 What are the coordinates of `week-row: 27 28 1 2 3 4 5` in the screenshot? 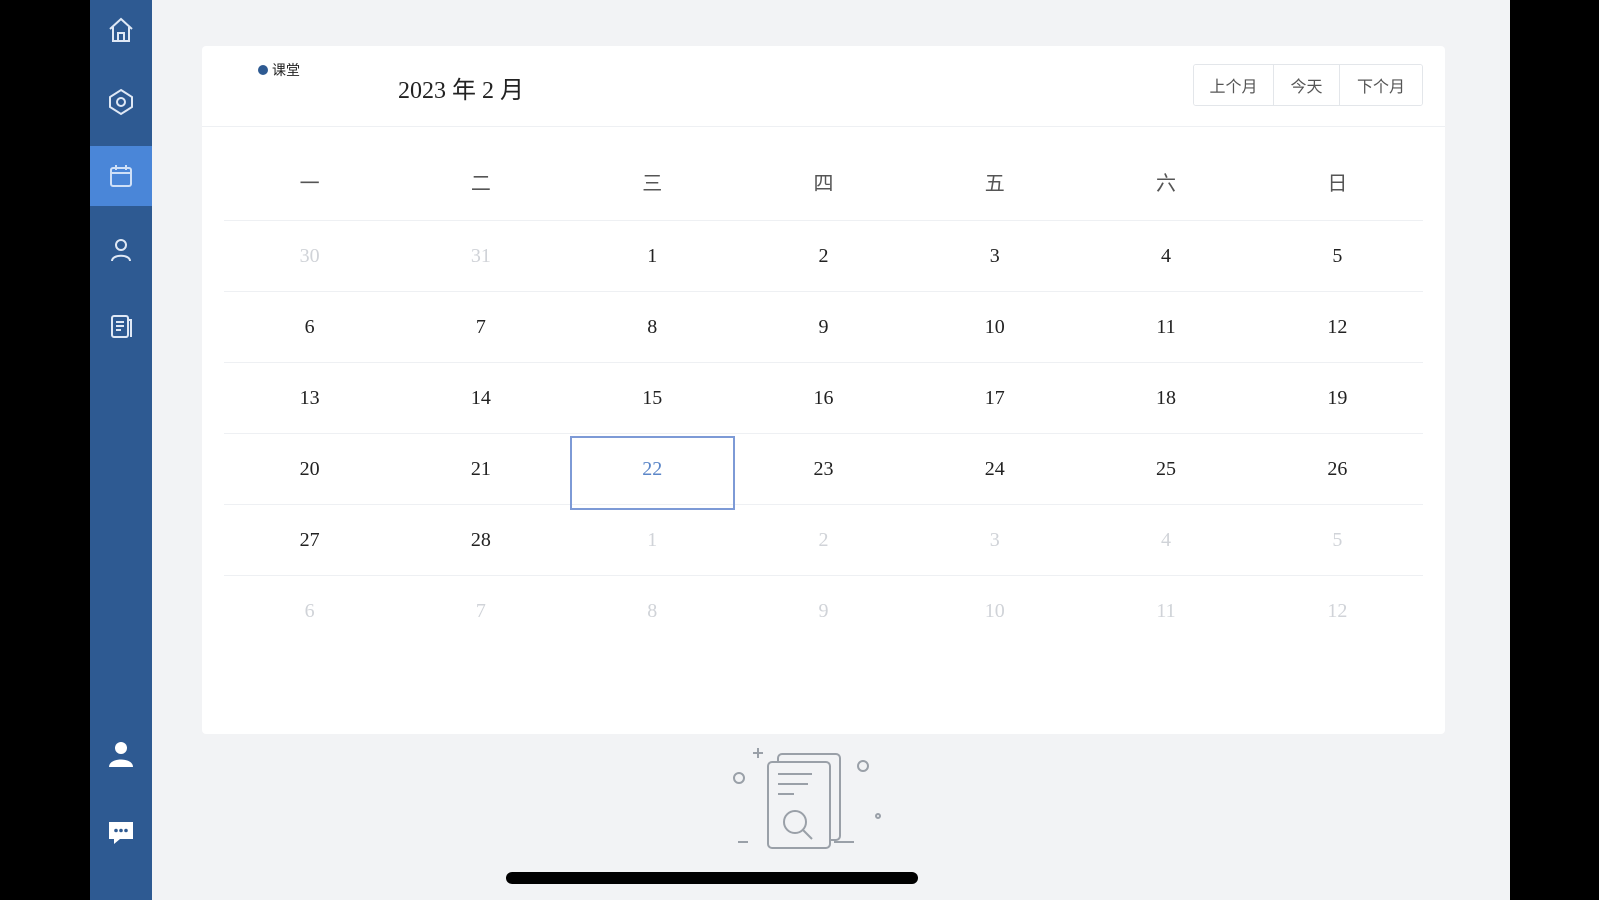 It's located at (823, 540).